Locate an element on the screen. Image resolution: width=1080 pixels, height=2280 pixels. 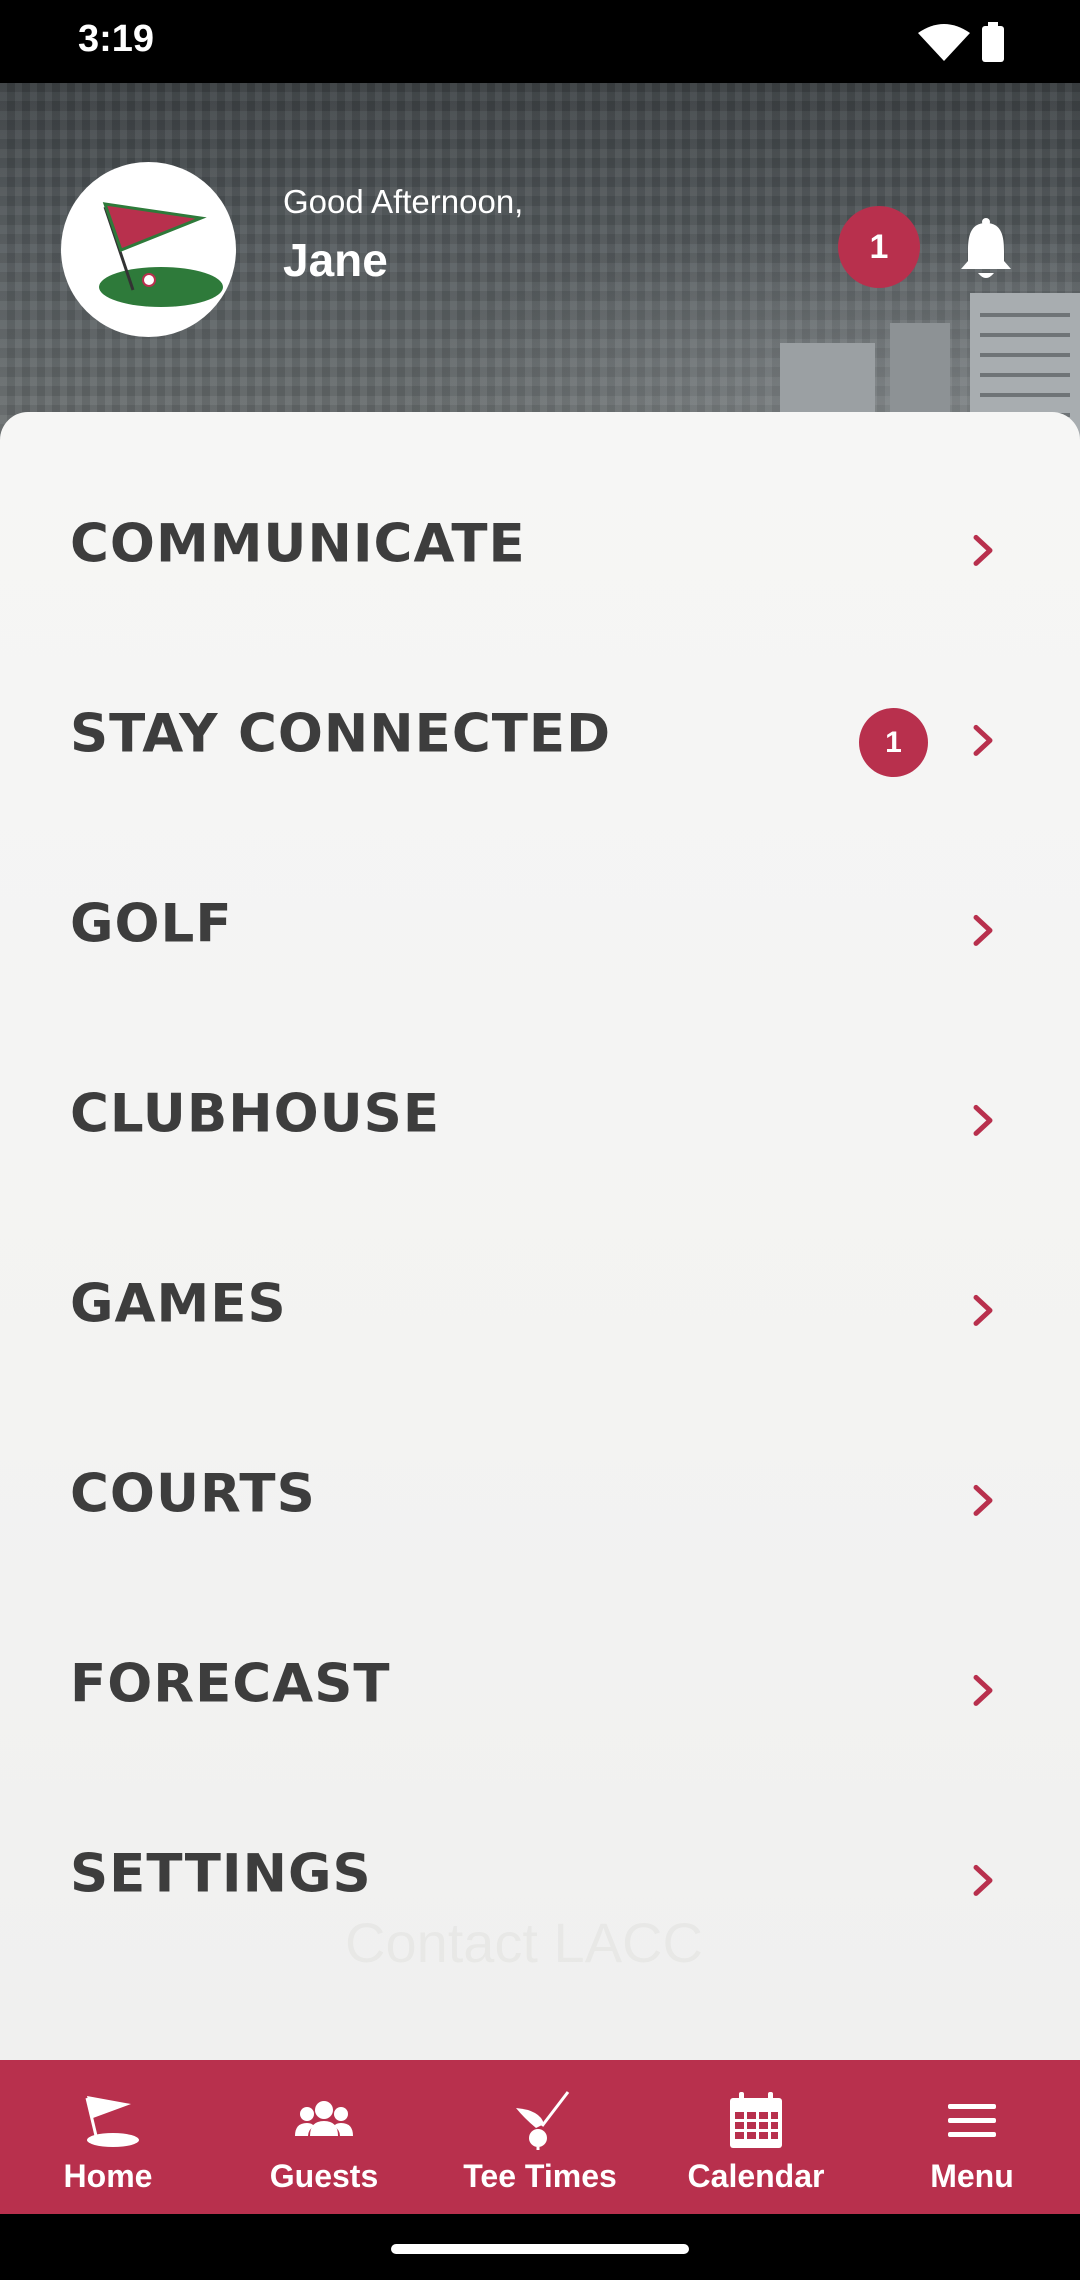
menu-item-clubhouse: CLUBHOUSE is located at coordinates (540, 1117).